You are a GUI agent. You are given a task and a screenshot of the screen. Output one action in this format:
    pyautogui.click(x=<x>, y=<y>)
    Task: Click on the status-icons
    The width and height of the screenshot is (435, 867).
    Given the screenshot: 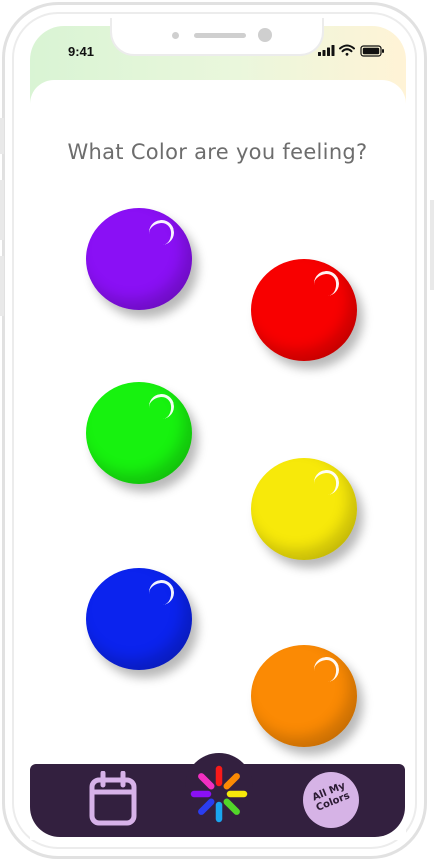 What is the action you would take?
    pyautogui.click(x=351, y=50)
    